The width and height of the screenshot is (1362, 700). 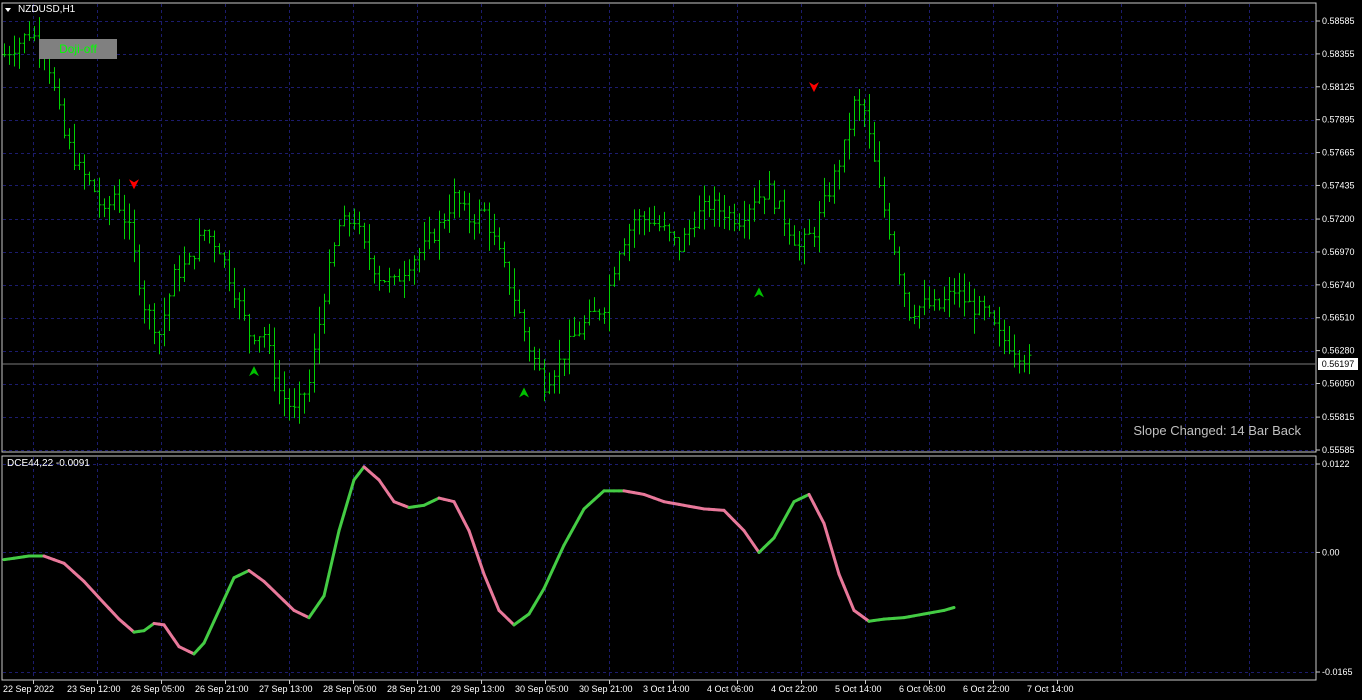 I want to click on doji-toggle-button: Doji-off, so click(x=78, y=49).